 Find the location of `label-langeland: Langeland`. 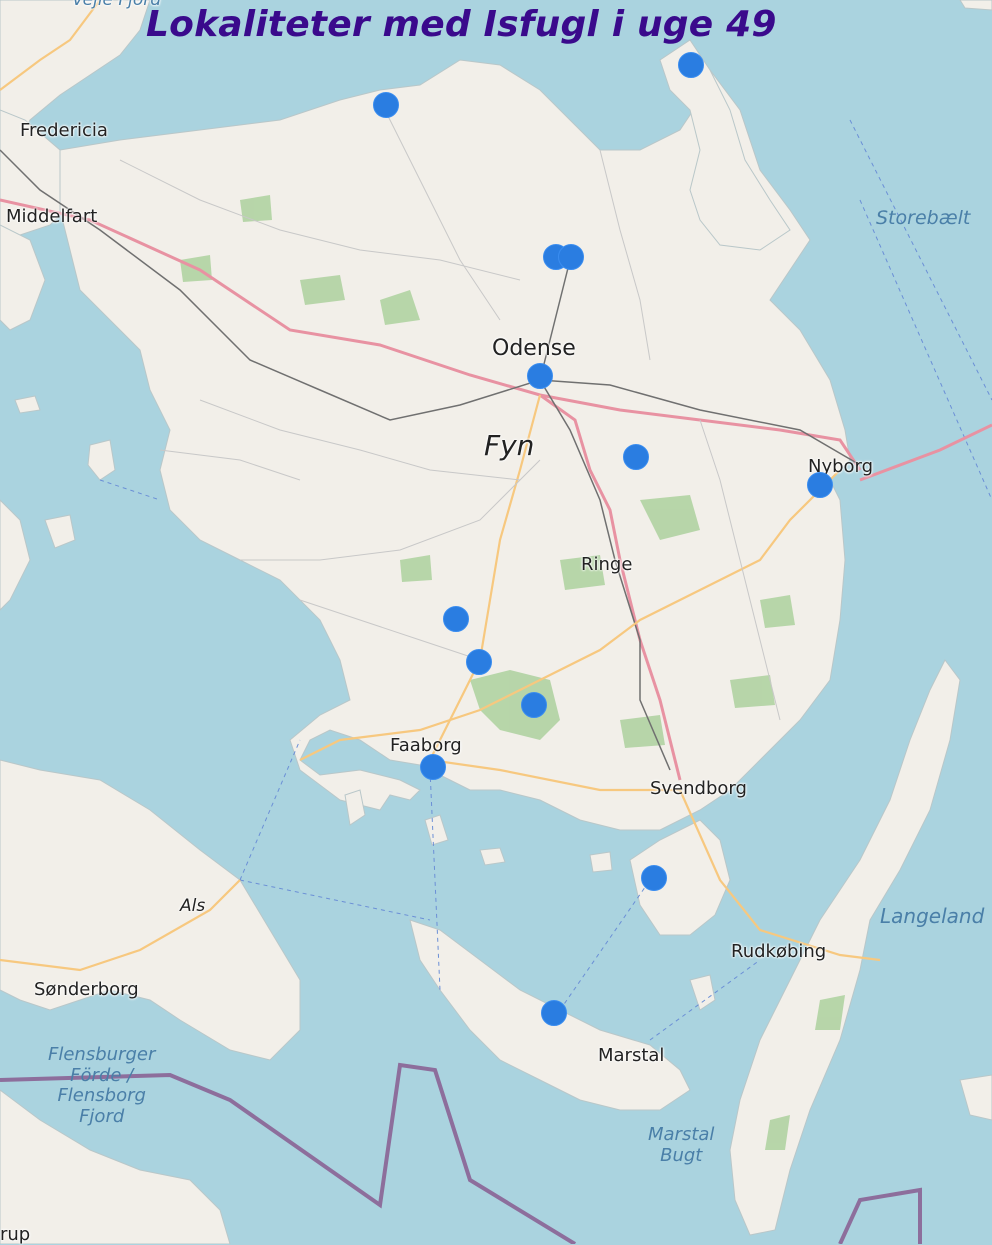

label-langeland: Langeland is located at coordinates (932, 916).